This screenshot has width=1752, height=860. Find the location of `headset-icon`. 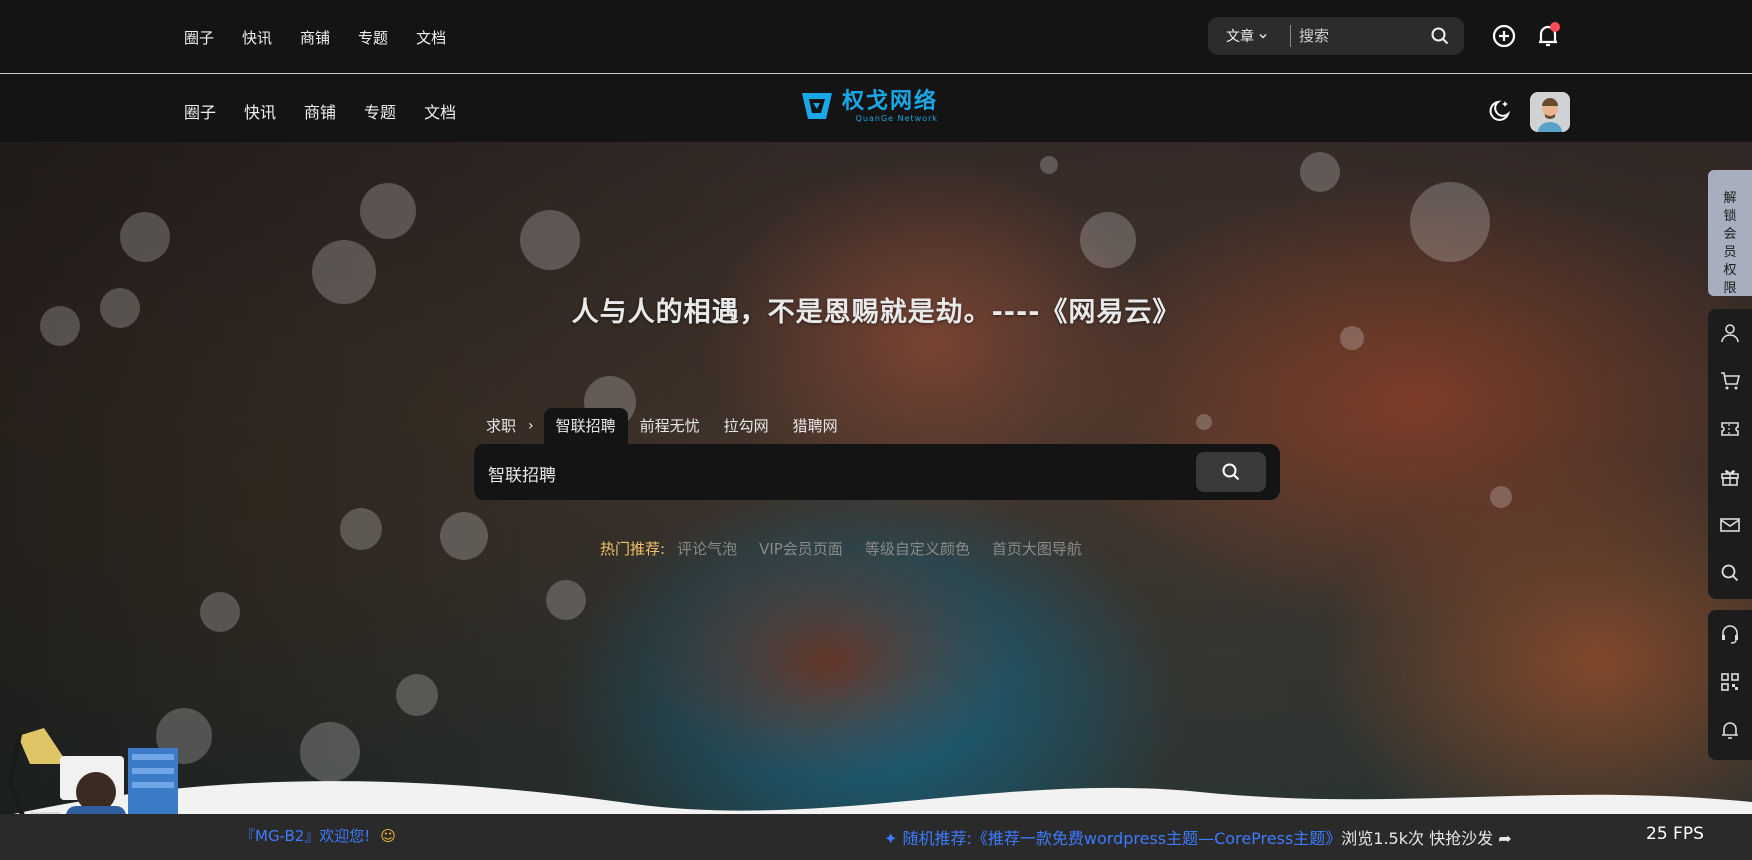

headset-icon is located at coordinates (1730, 634).